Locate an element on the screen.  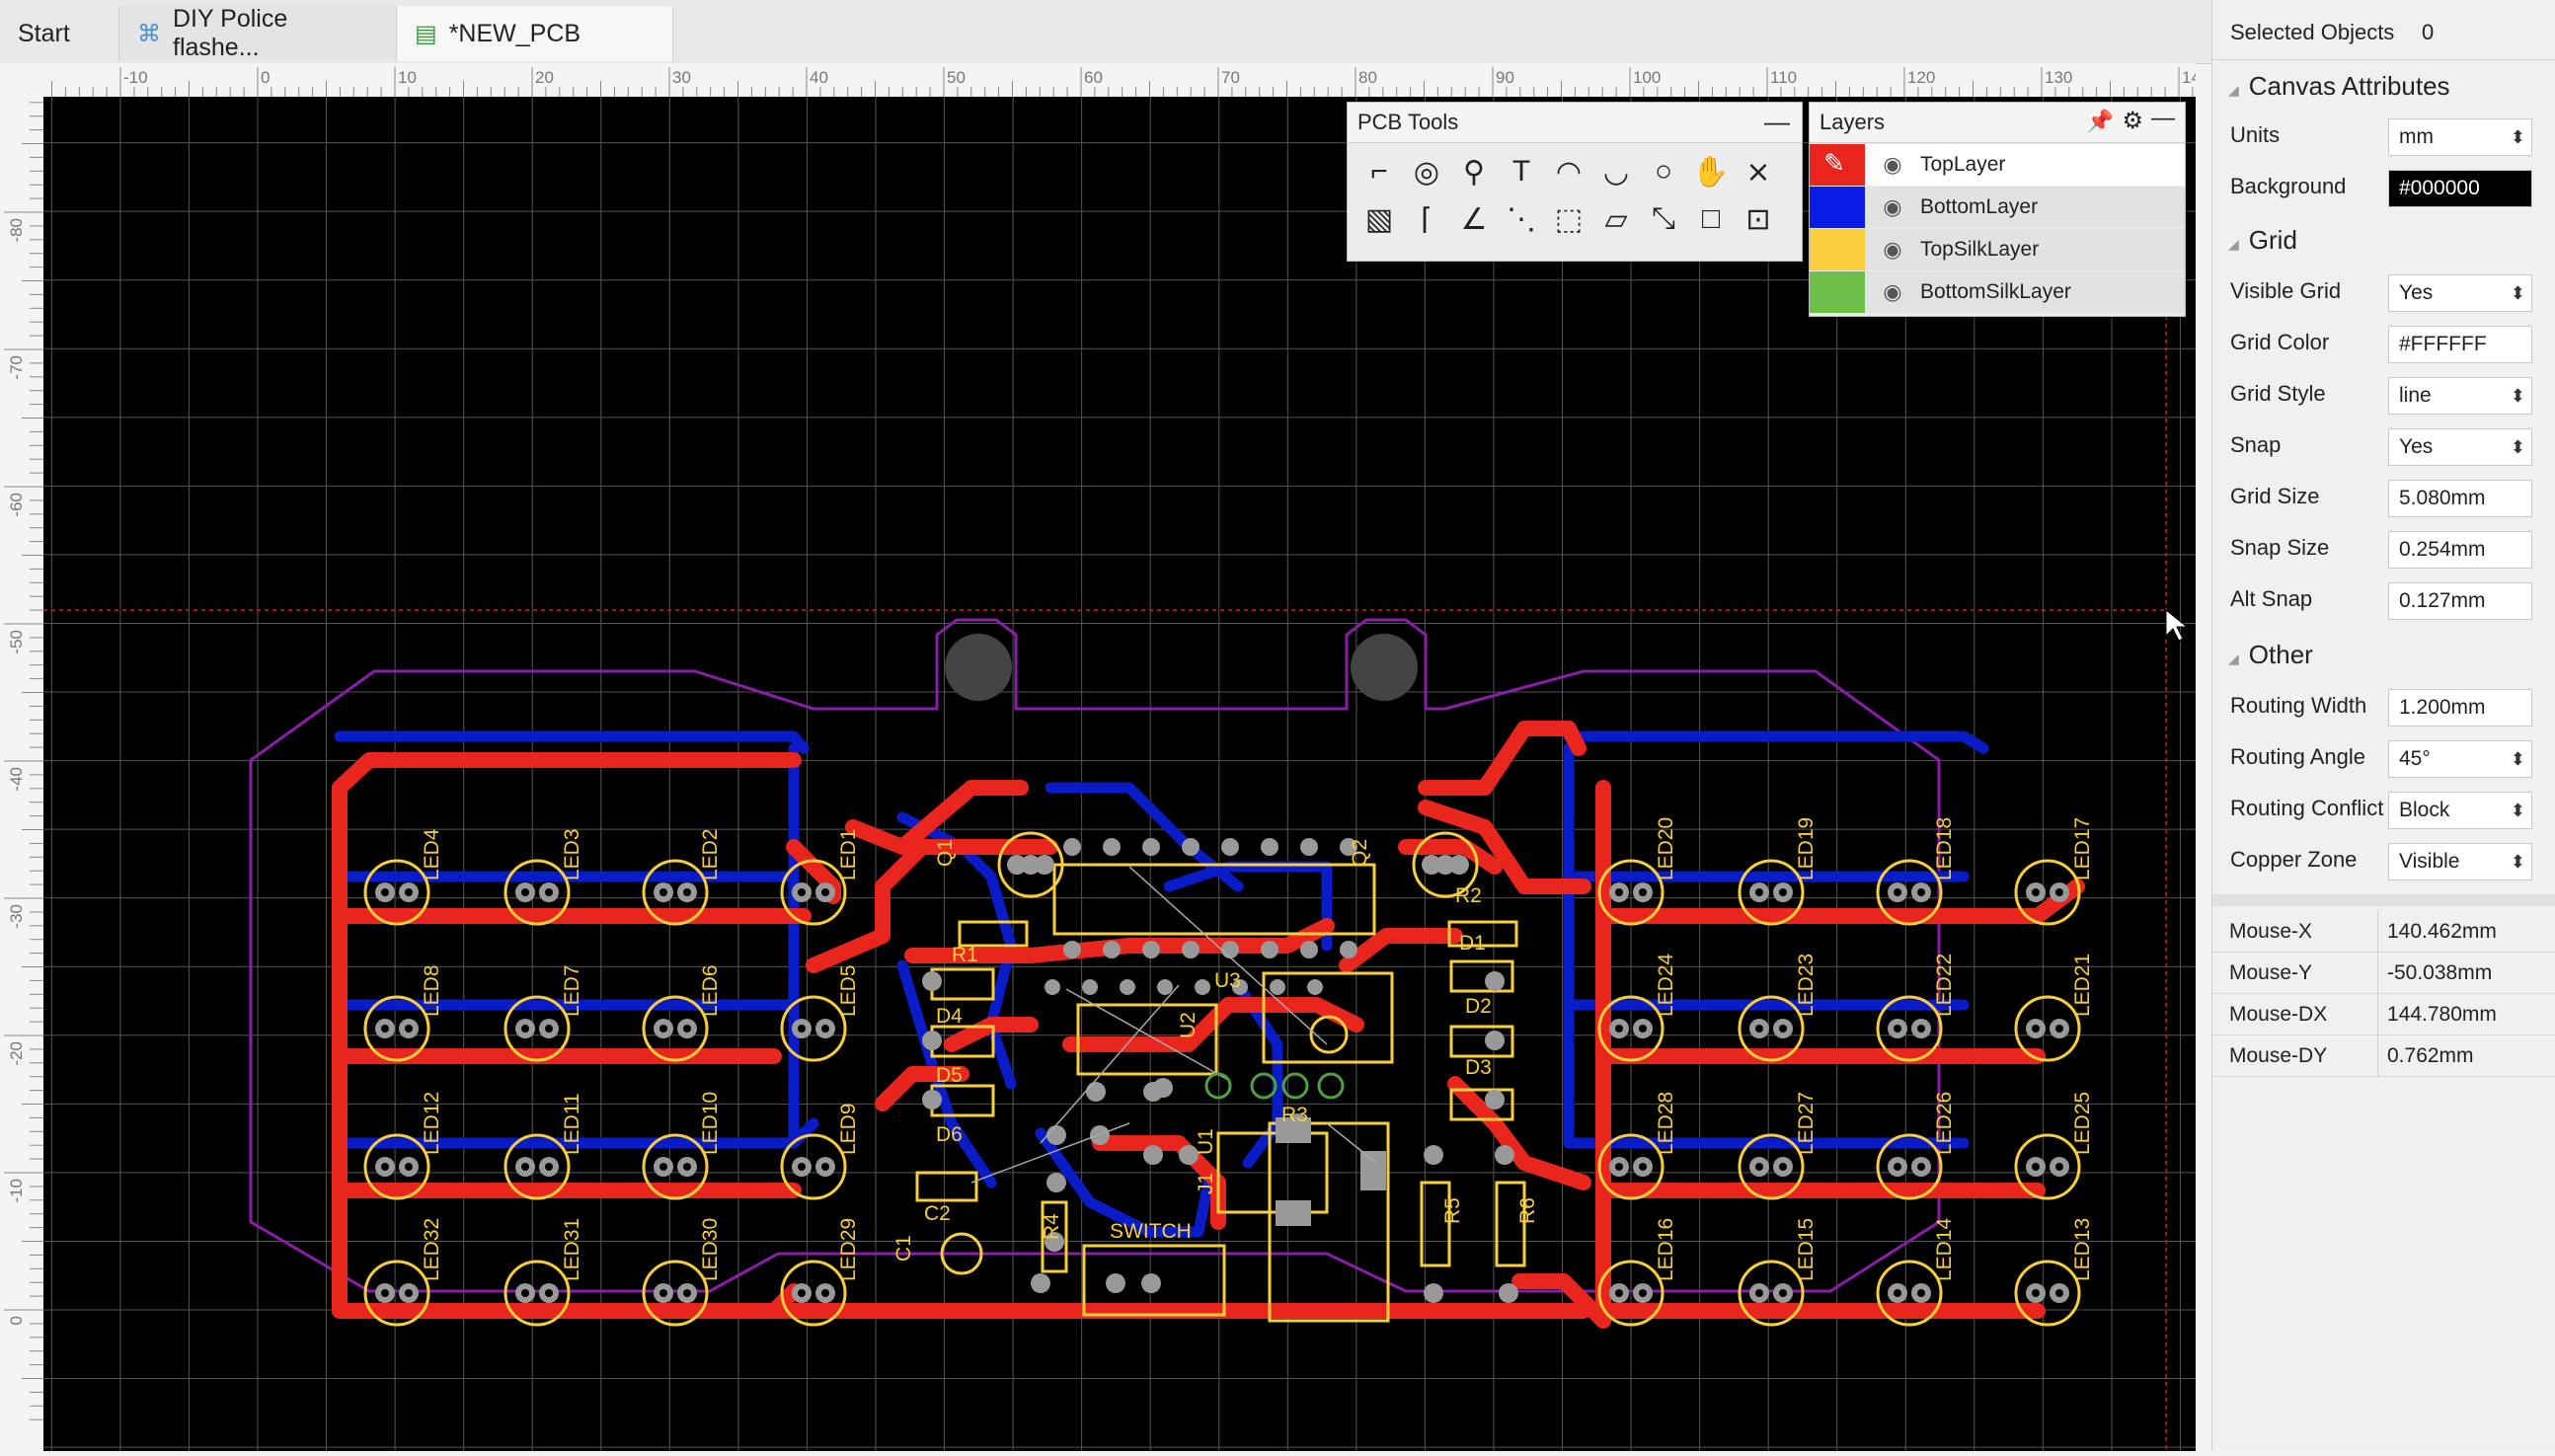
pin-icon: 📌 is located at coordinates (2100, 121).